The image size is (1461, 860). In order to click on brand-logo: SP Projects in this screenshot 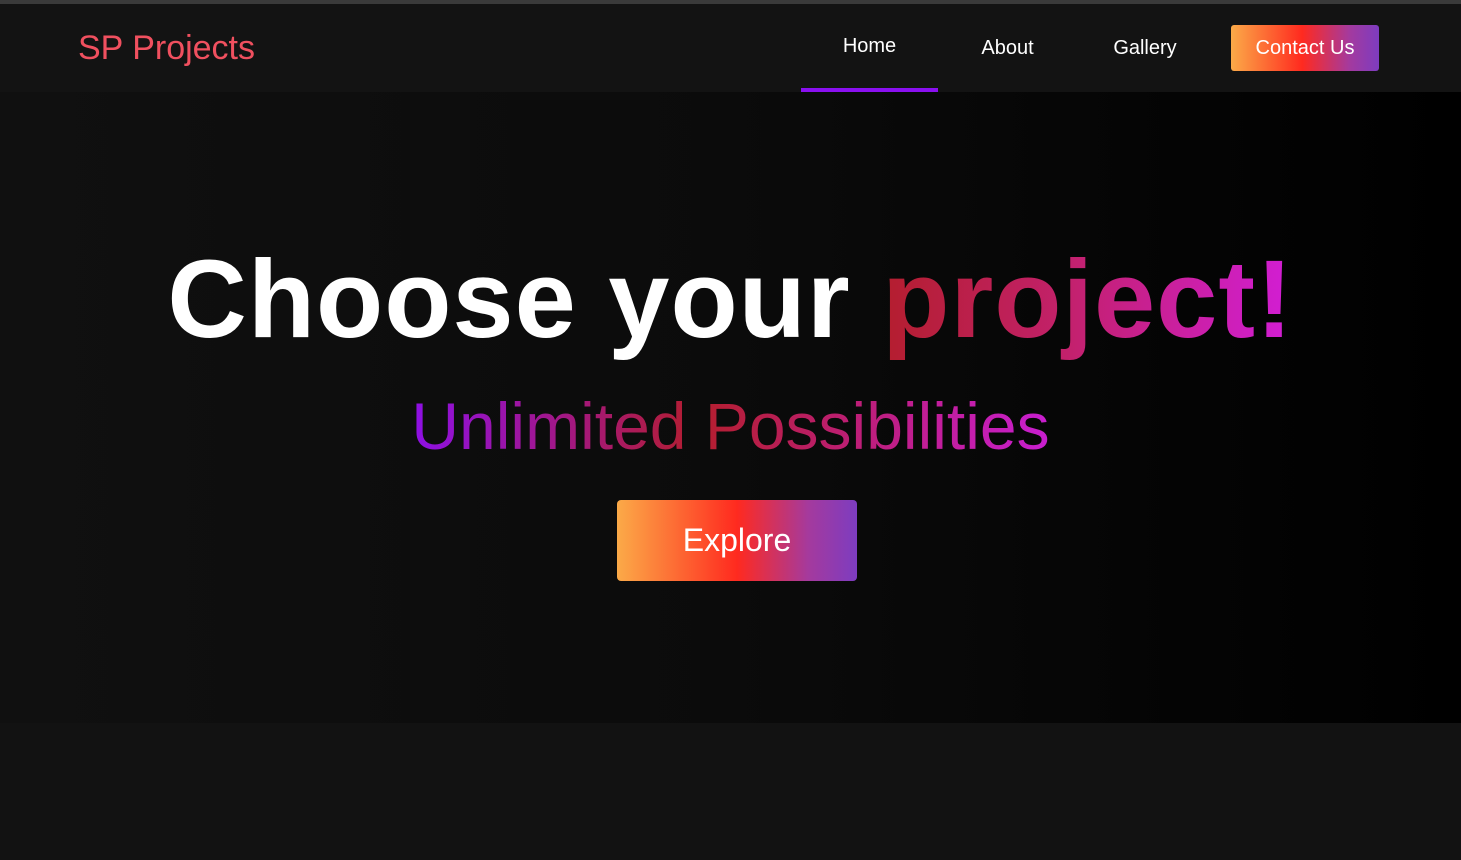, I will do `click(166, 48)`.